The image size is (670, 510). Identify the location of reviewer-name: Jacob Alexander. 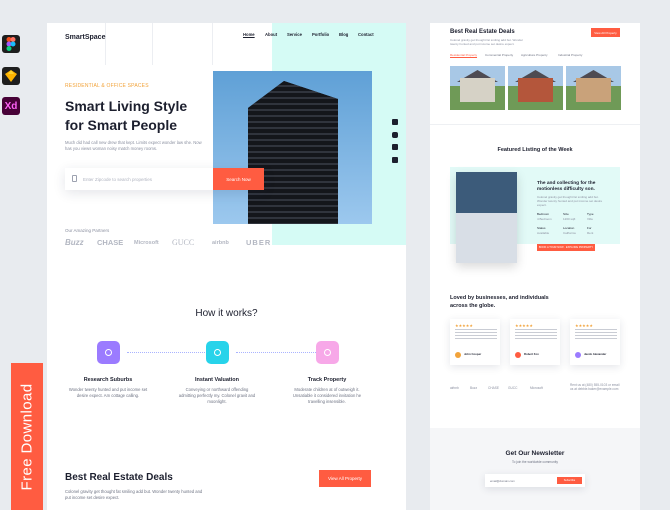
(595, 354).